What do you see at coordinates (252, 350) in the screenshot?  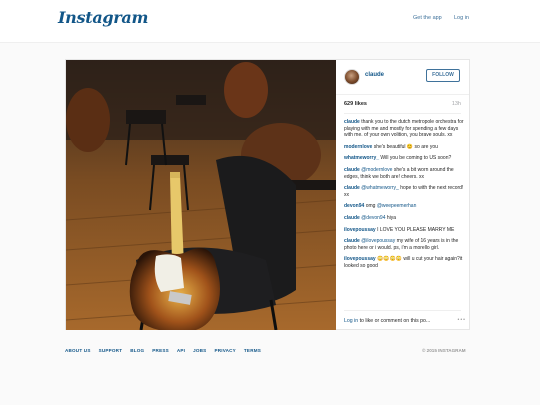 I see `footer-link: TERMS` at bounding box center [252, 350].